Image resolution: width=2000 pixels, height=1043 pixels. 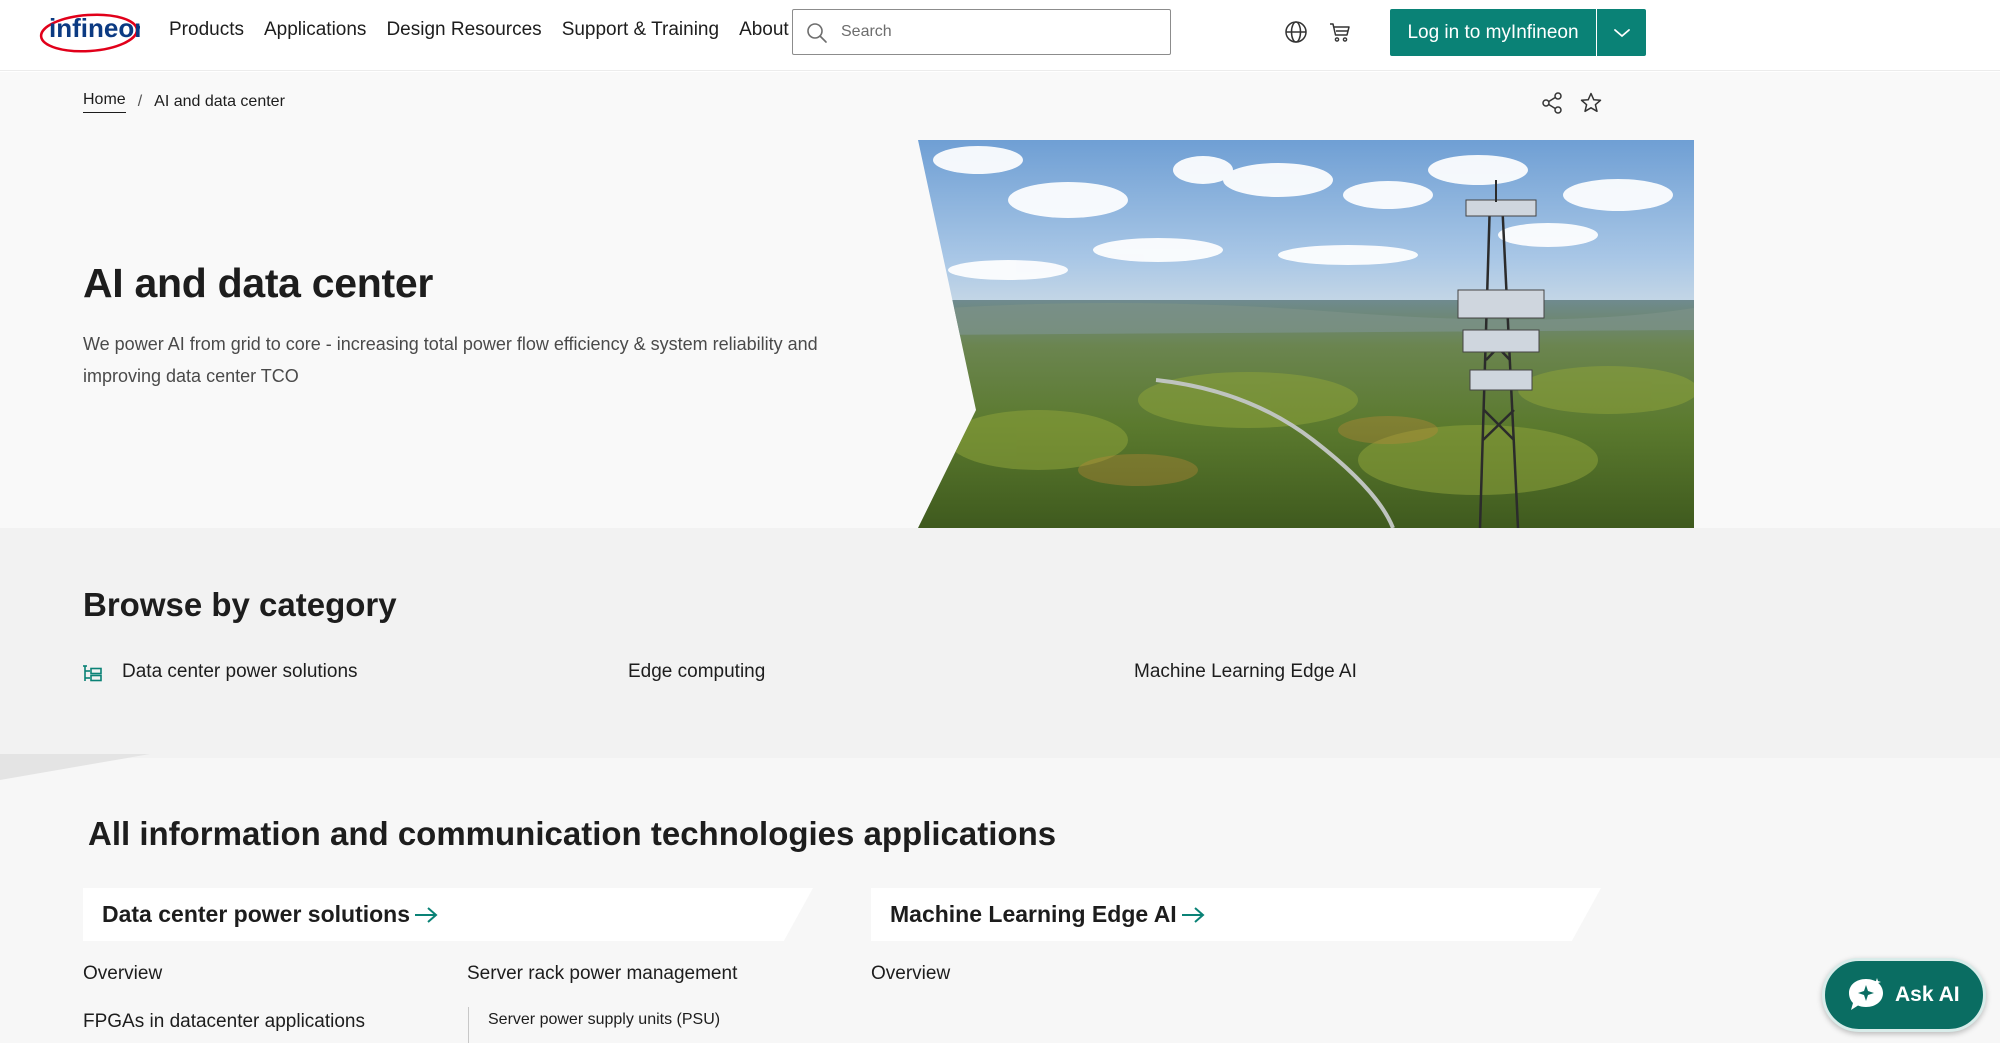 What do you see at coordinates (75, 767) in the screenshot?
I see `section-divider` at bounding box center [75, 767].